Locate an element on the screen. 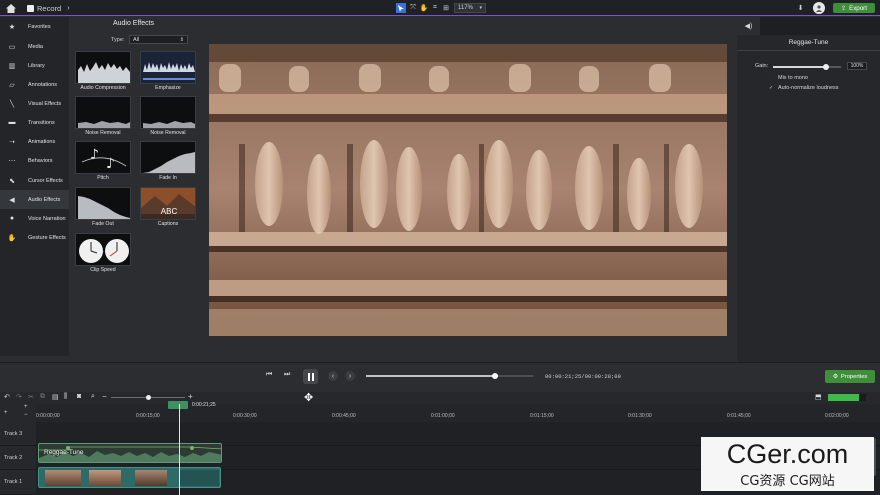 The width and height of the screenshot is (880, 495). zoom-select: 117% ▾ is located at coordinates (470, 8).